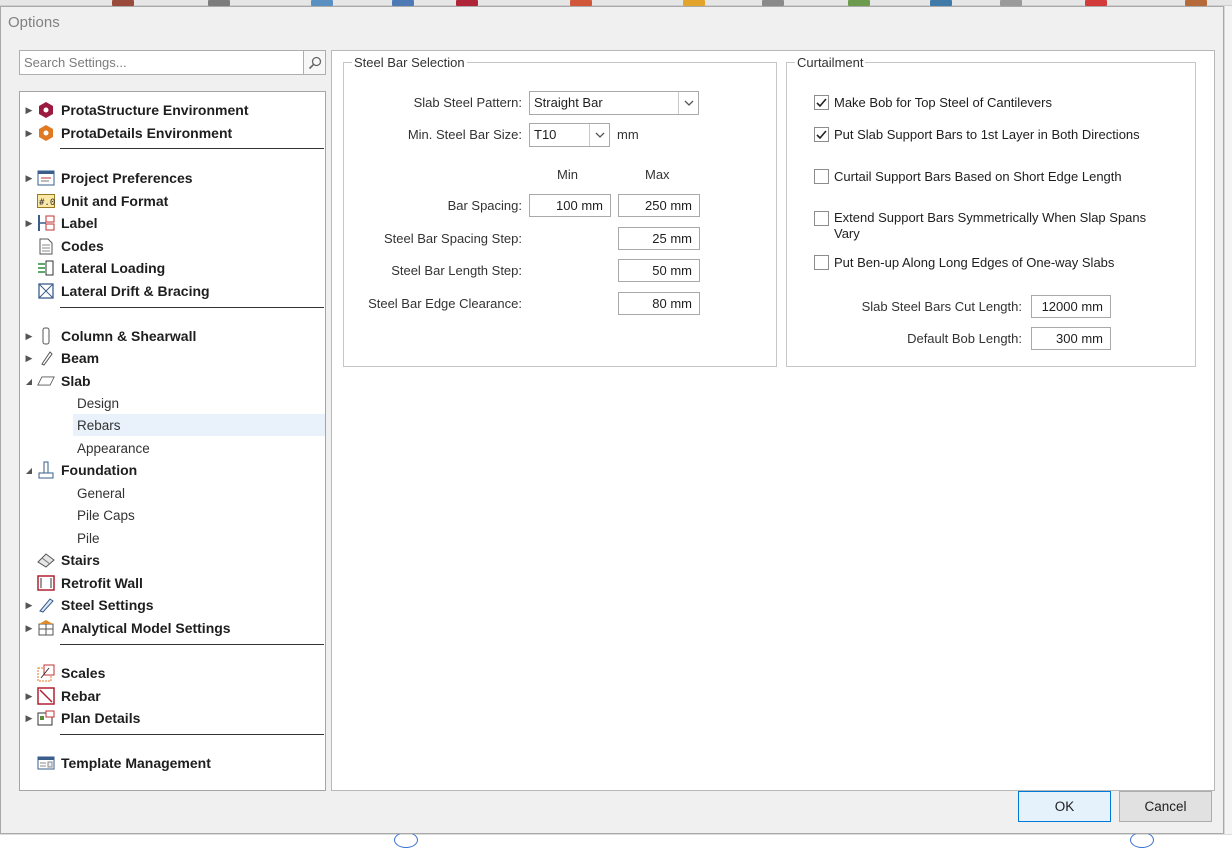 The image size is (1232, 848). What do you see at coordinates (1071, 338) in the screenshot?
I see `bob-length-input: 300 mm` at bounding box center [1071, 338].